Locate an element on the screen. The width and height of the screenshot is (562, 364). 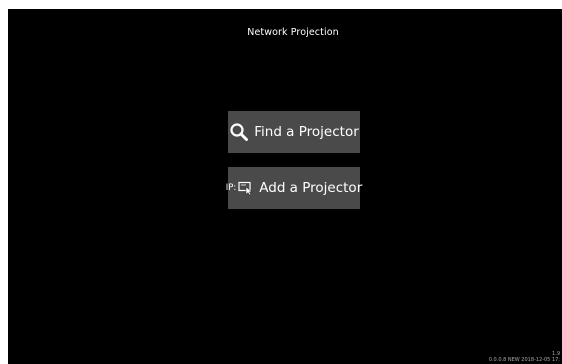
version-info: 1.9 0.0.0.8 NEW 2018-12-05 17: is located at coordinates (524, 357).